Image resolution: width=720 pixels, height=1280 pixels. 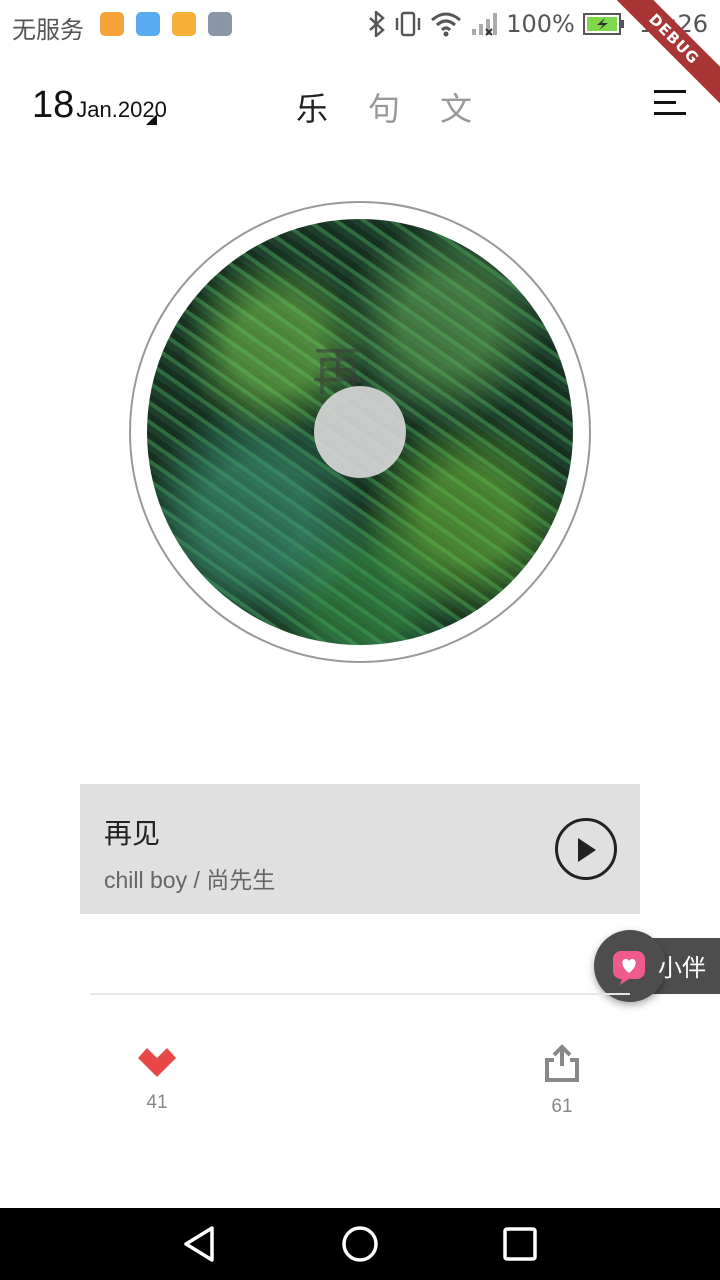 What do you see at coordinates (408, 24) in the screenshot?
I see `vibrate-icon` at bounding box center [408, 24].